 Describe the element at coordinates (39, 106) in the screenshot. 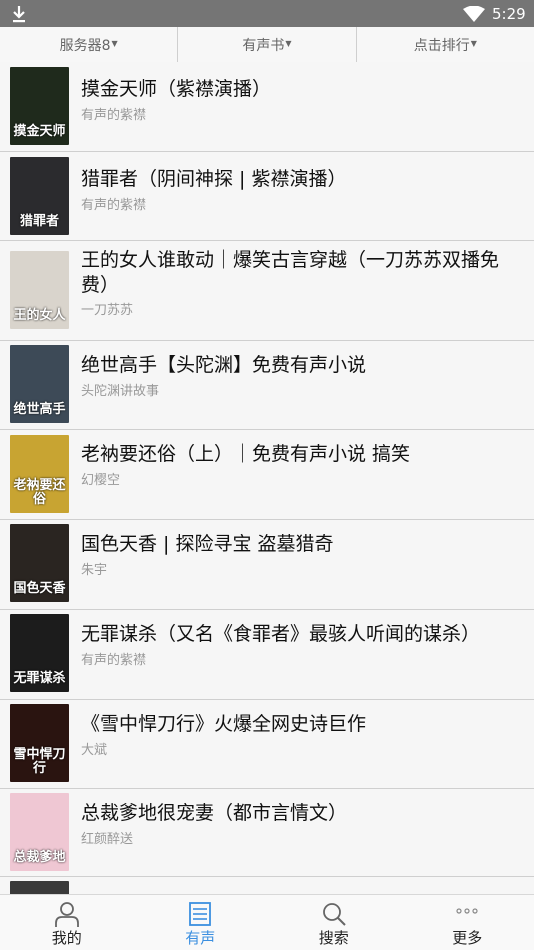

I see `book-cover: 摸金天师` at that location.